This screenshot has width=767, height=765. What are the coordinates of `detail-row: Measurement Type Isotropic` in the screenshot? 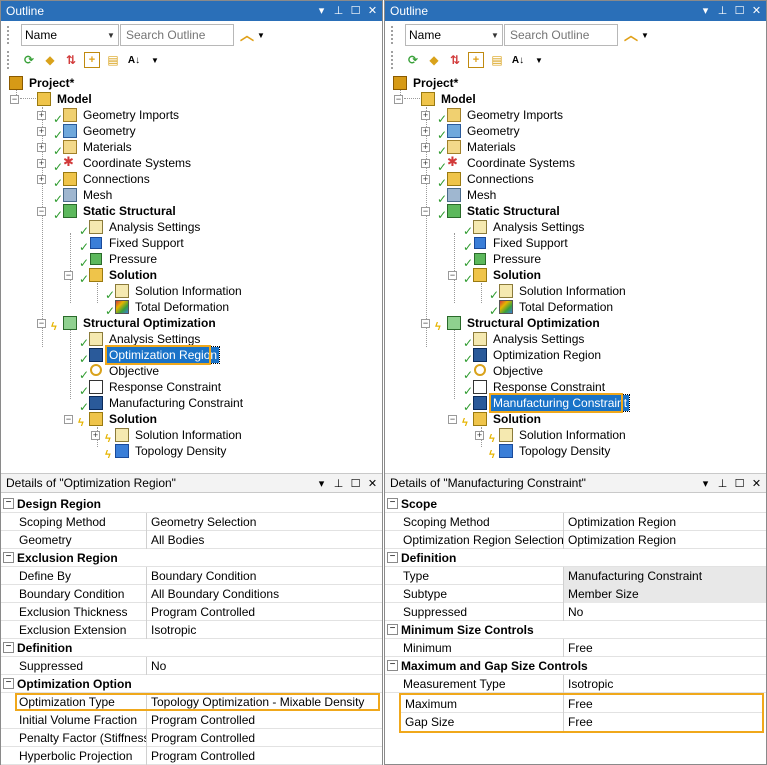 It's located at (575, 683).